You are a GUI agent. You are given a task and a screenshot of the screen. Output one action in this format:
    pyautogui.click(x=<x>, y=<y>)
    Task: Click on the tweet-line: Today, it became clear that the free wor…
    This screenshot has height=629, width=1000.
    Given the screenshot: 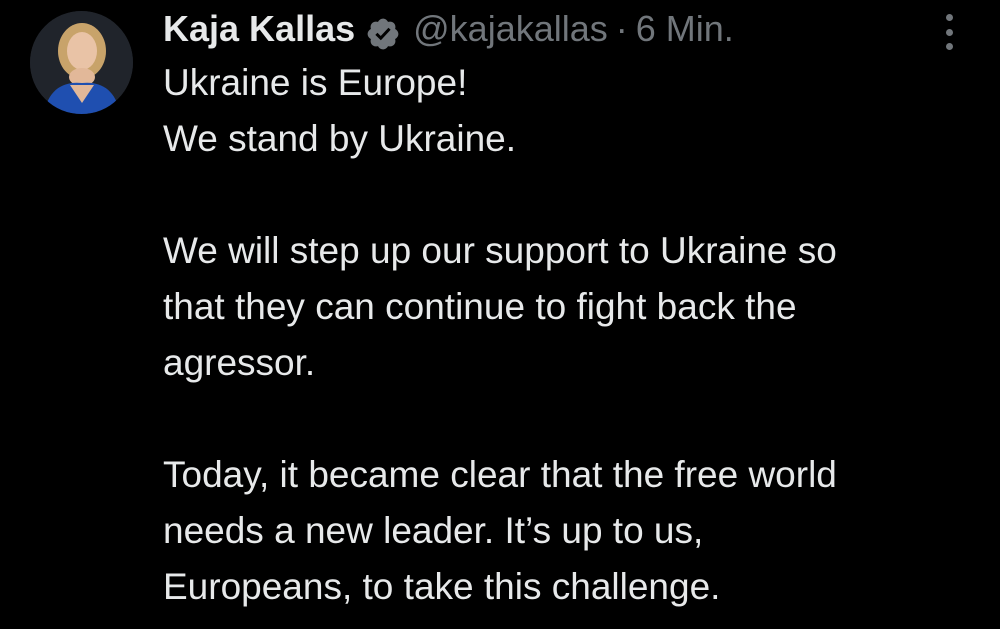 What is the action you would take?
    pyautogui.click(x=500, y=474)
    